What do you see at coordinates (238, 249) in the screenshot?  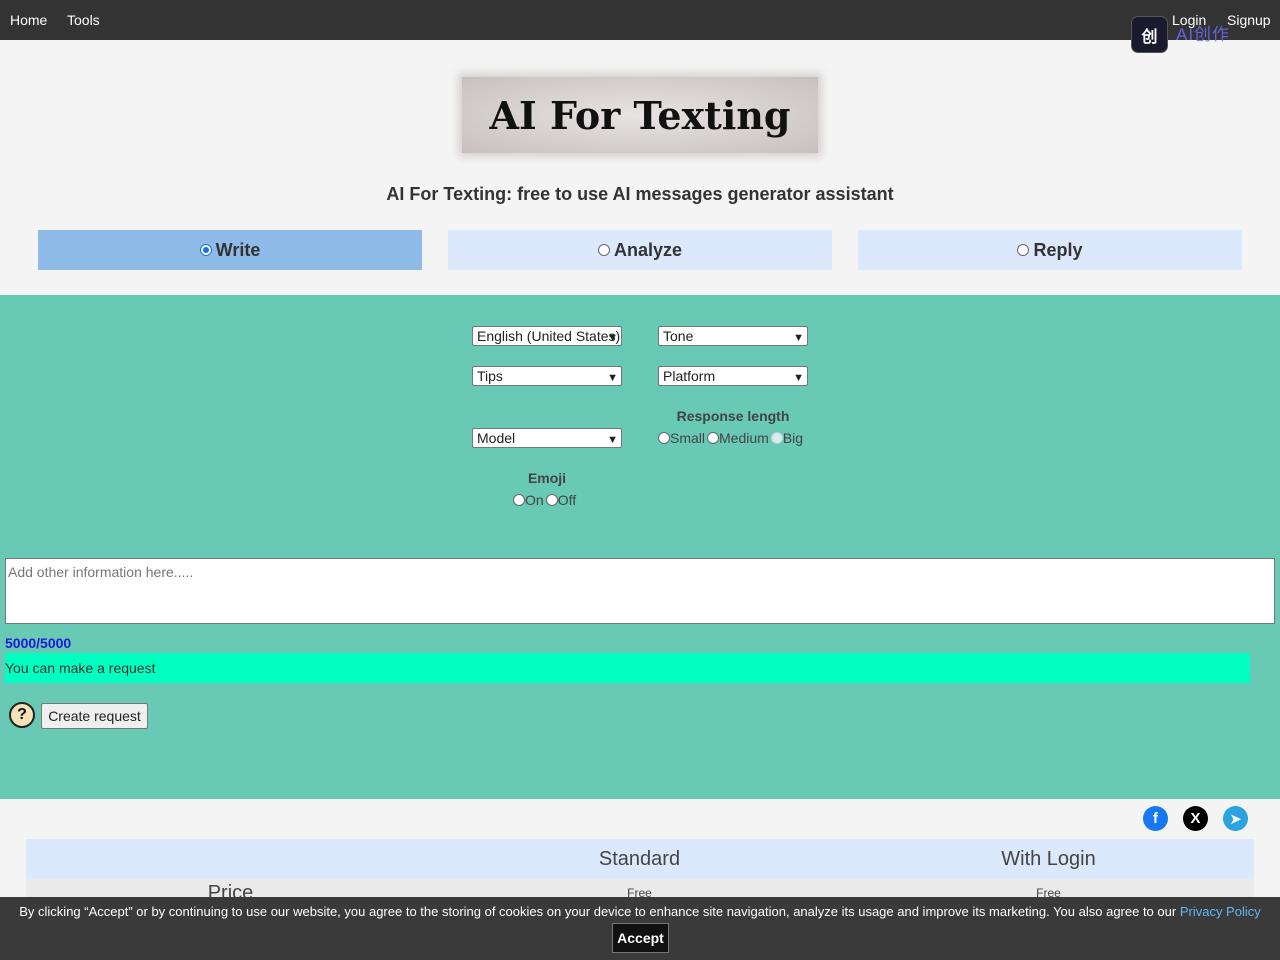 I see `tab-write-label: Write` at bounding box center [238, 249].